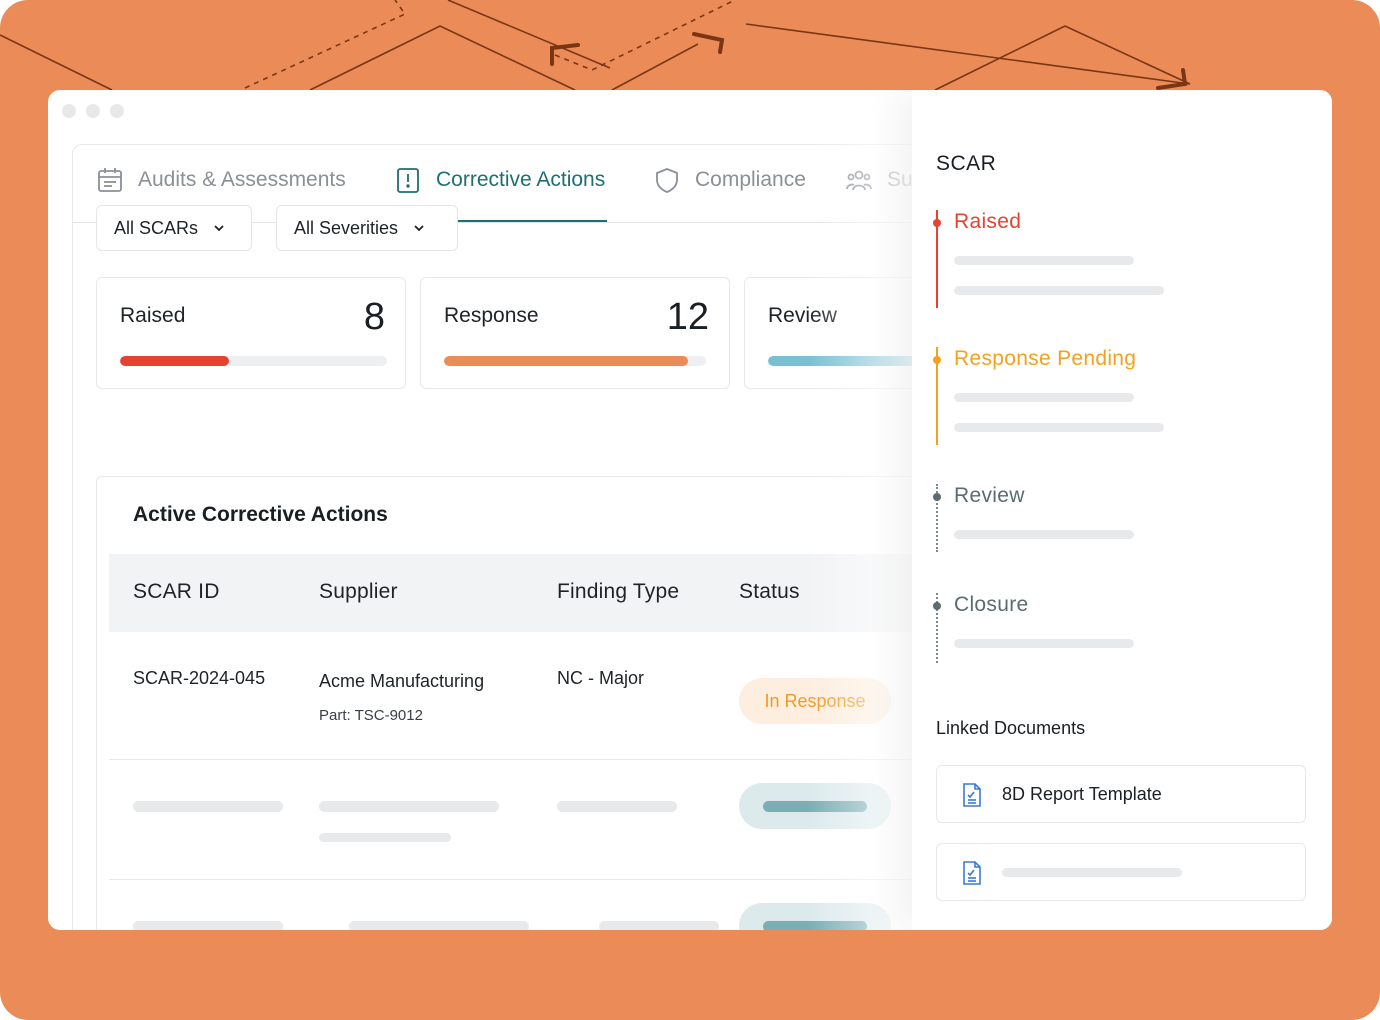 The image size is (1380, 1020). I want to click on document-name: 8D Report Template, so click(1082, 794).